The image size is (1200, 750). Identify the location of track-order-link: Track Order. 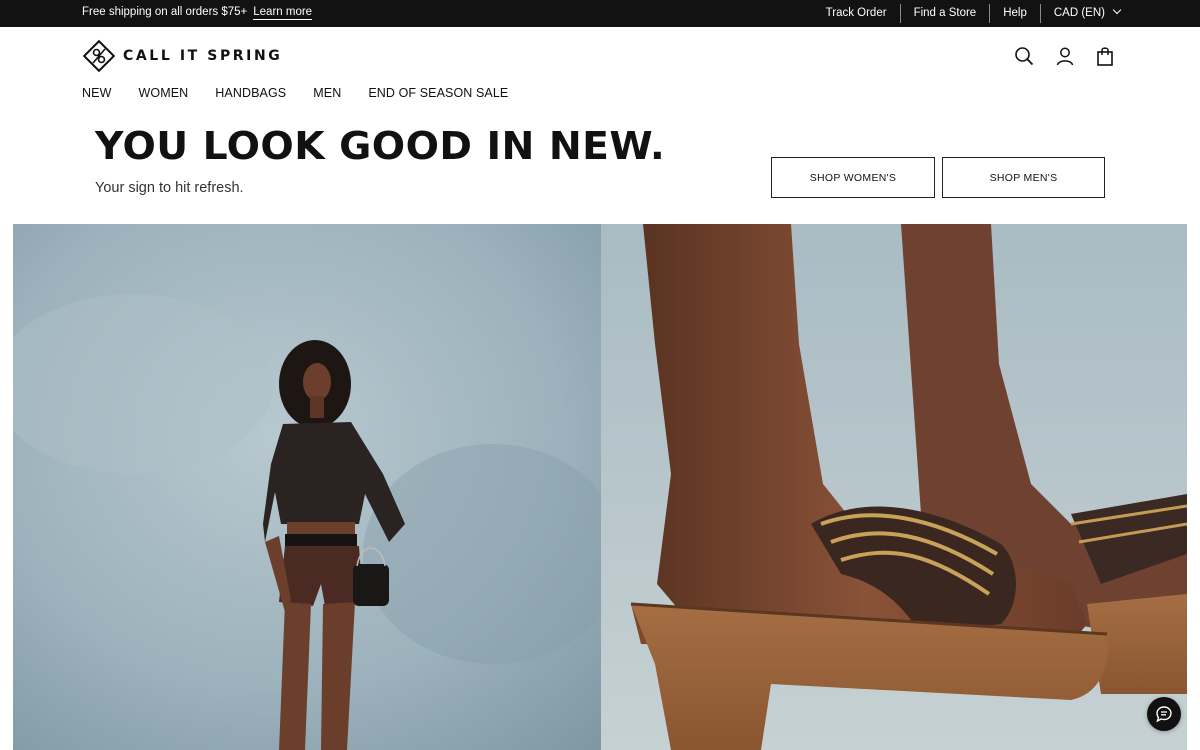
(856, 13).